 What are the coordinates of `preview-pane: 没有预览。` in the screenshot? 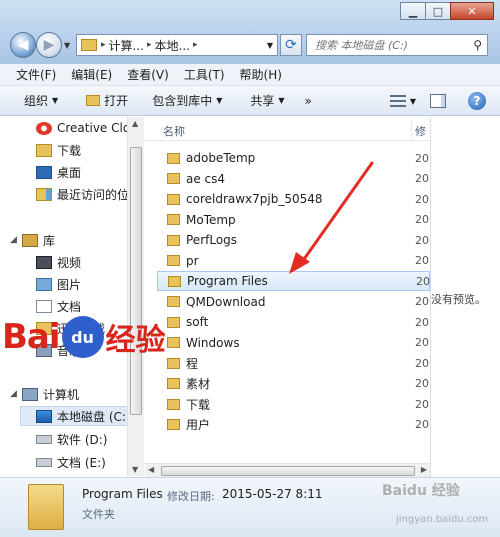 It's located at (465, 297).